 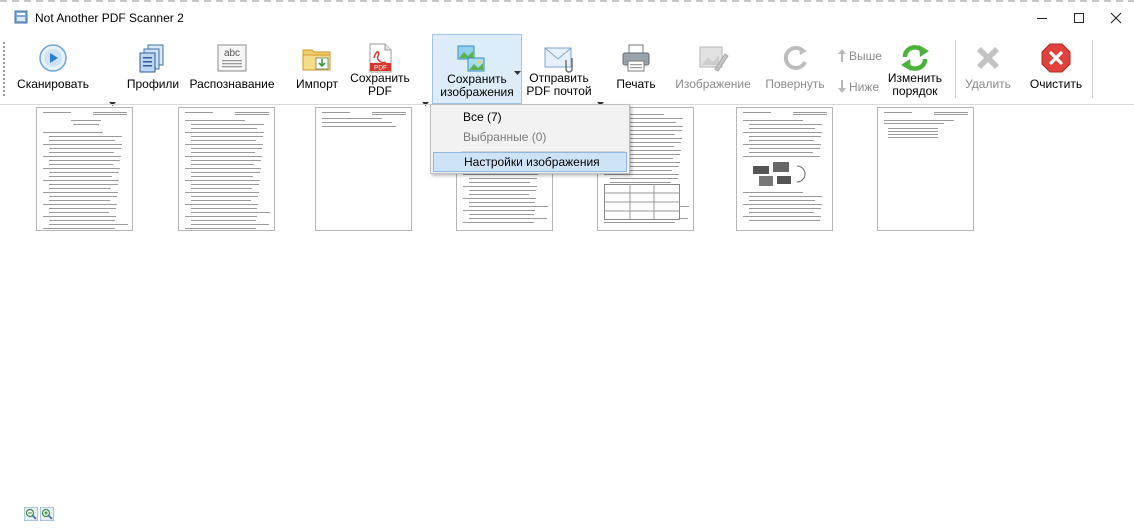 What do you see at coordinates (636, 69) in the screenshot?
I see `print-button: Печать` at bounding box center [636, 69].